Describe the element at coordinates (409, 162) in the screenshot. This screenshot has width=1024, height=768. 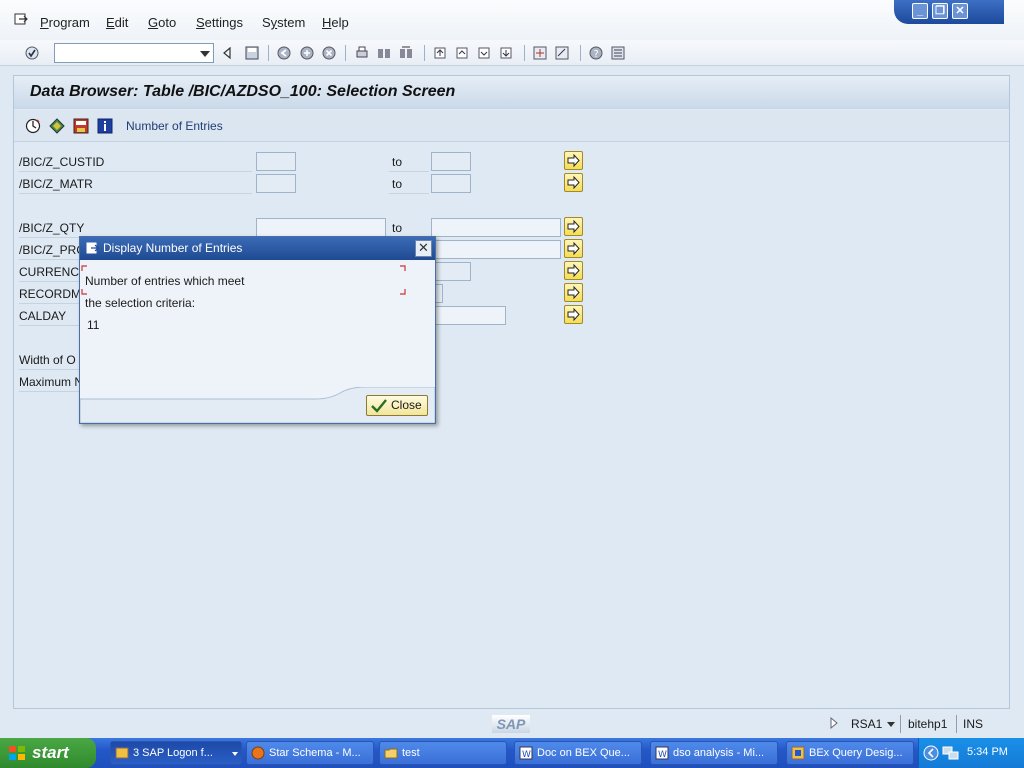
I see `custid-to-label: to` at that location.